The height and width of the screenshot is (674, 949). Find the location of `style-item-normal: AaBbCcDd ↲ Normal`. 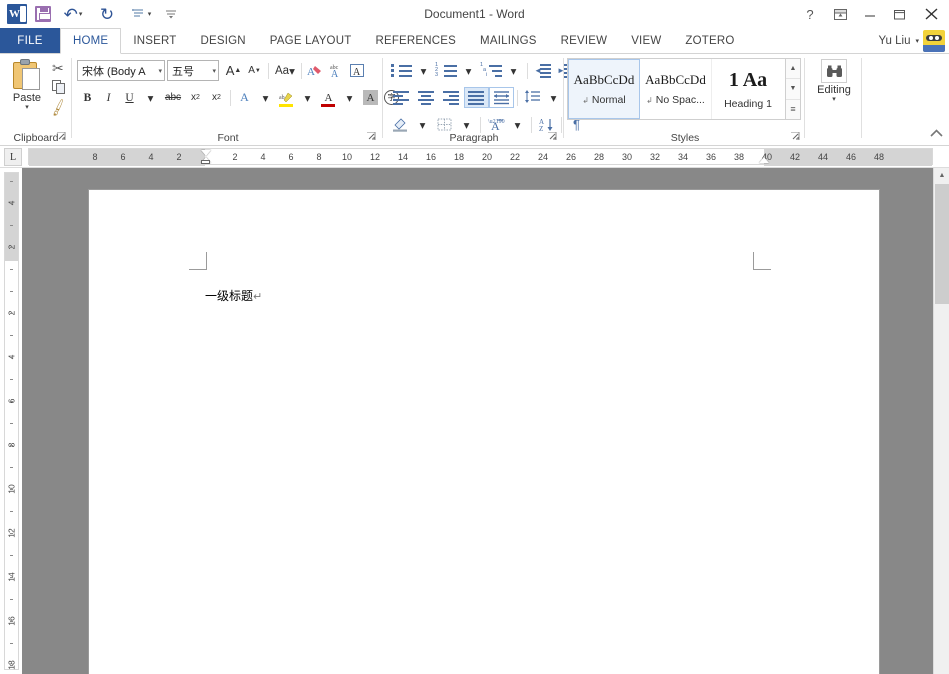

style-item-normal: AaBbCcDd ↲ Normal is located at coordinates (604, 89).